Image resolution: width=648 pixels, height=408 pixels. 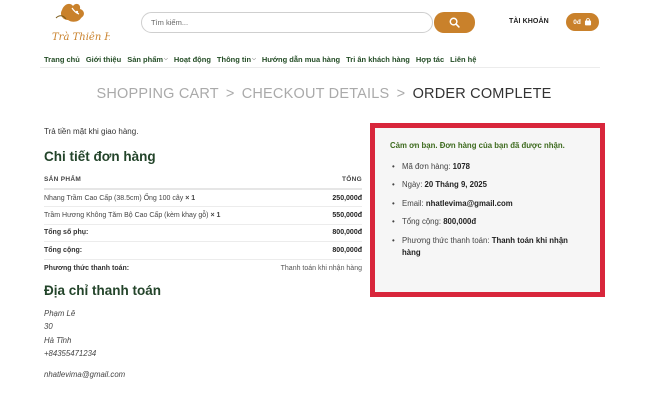 What do you see at coordinates (85, 374) in the screenshot?
I see `billing-email: nhatlevima@gmail.com` at bounding box center [85, 374].